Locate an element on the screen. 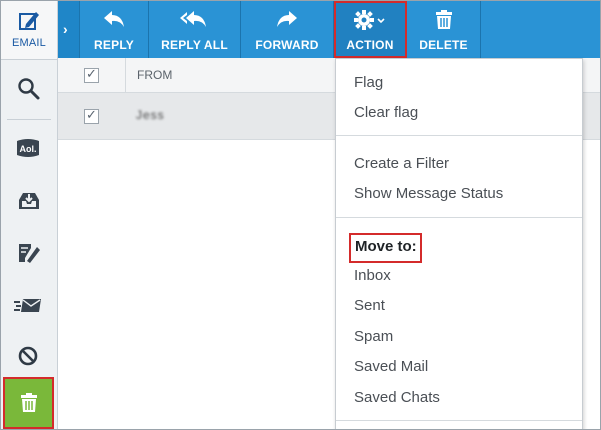  block-icon is located at coordinates (28, 356).